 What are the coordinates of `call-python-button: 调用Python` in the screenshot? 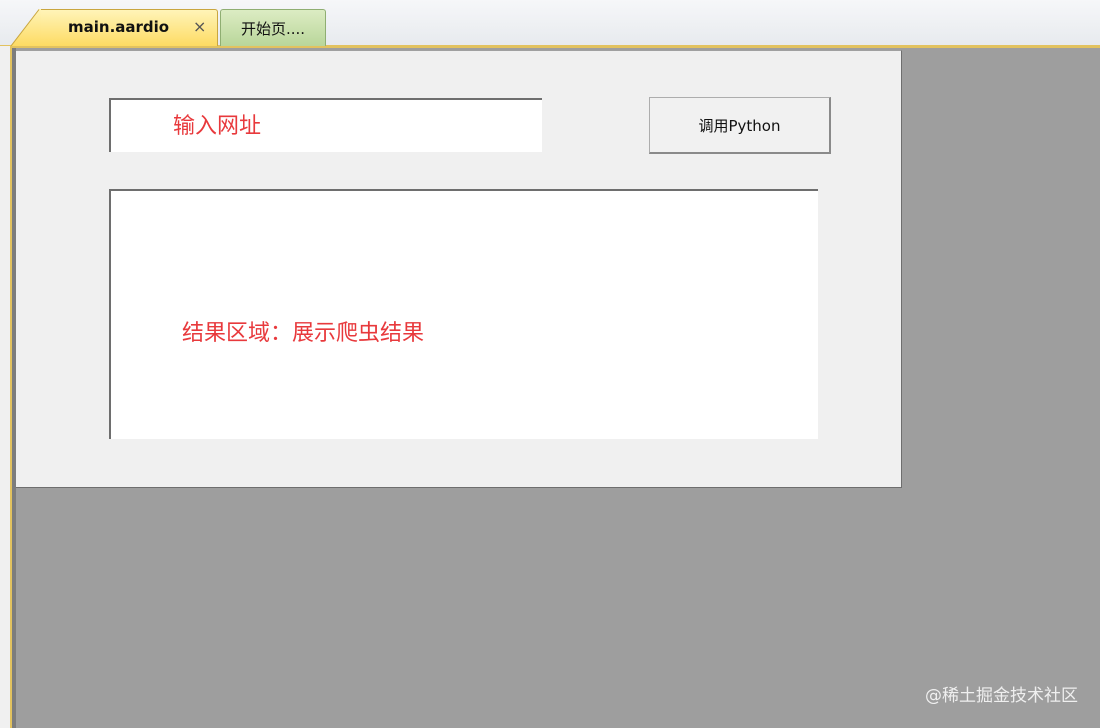 It's located at (740, 125).